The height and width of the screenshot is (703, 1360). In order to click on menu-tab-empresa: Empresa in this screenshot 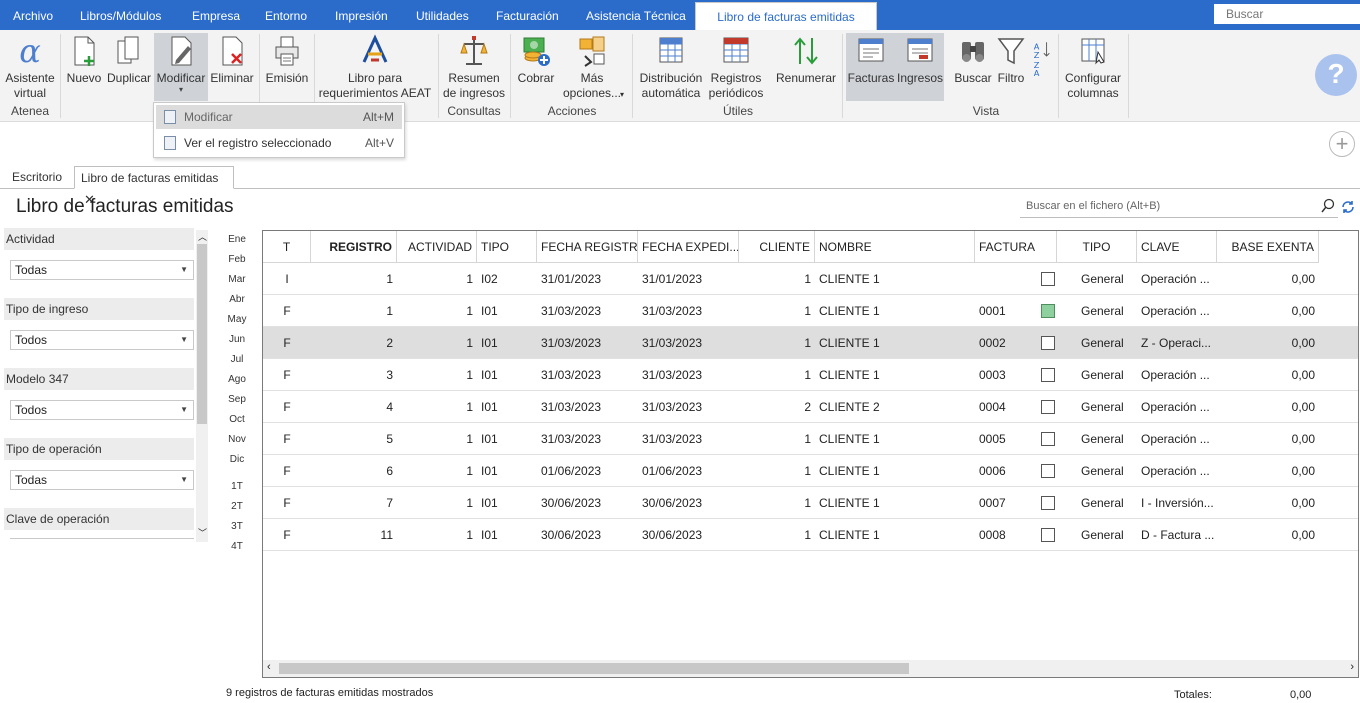, I will do `click(216, 15)`.